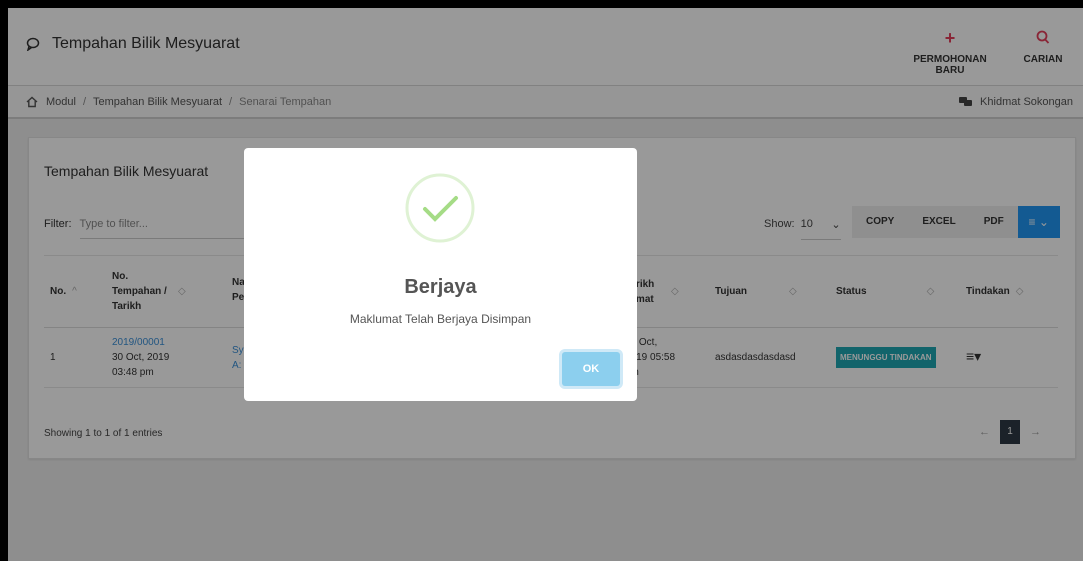  Describe the element at coordinates (440, 287) in the screenshot. I see `dialog-title: Berjaya` at that location.